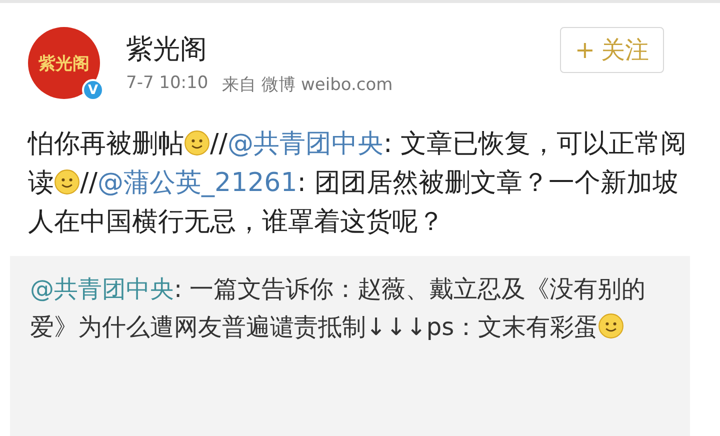 The height and width of the screenshot is (436, 720). Describe the element at coordinates (307, 85) in the screenshot. I see `post-source: 来自 微博 weibo.com` at that location.